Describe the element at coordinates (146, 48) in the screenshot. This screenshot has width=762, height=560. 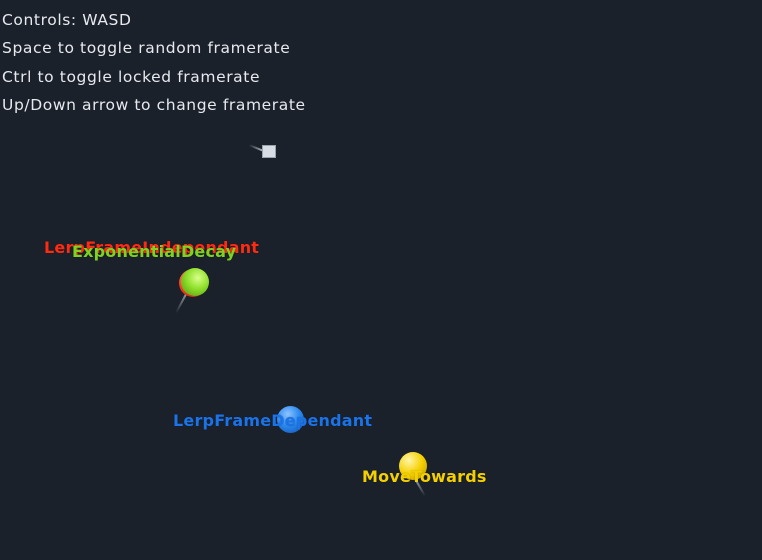
I see `random-framerate-hint: Space to toggle random framerate` at that location.